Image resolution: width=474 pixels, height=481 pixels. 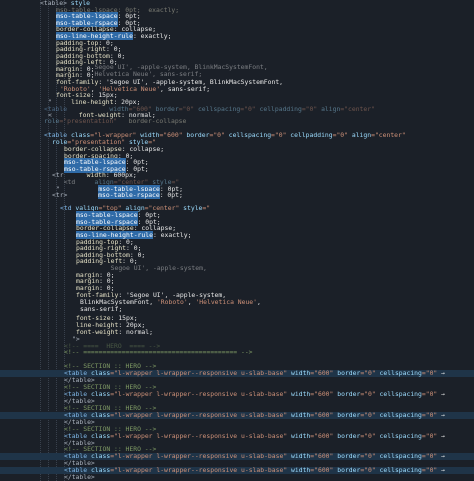 What do you see at coordinates (226, 302) in the screenshot?
I see `code-token: 'Helvetica Neue'` at bounding box center [226, 302].